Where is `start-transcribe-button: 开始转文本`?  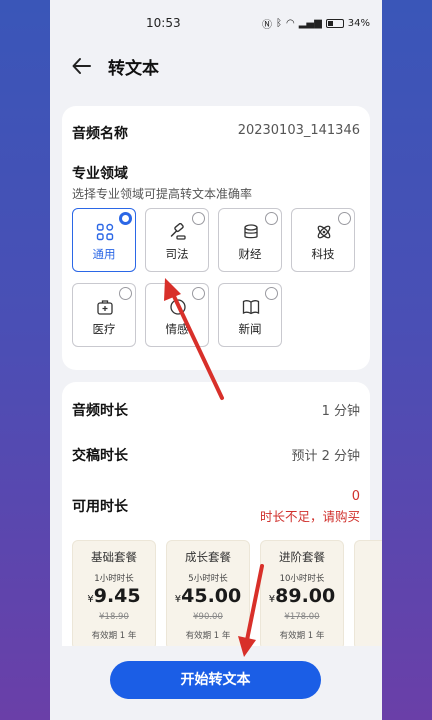
start-transcribe-button: 开始转文本 is located at coordinates (215, 680).